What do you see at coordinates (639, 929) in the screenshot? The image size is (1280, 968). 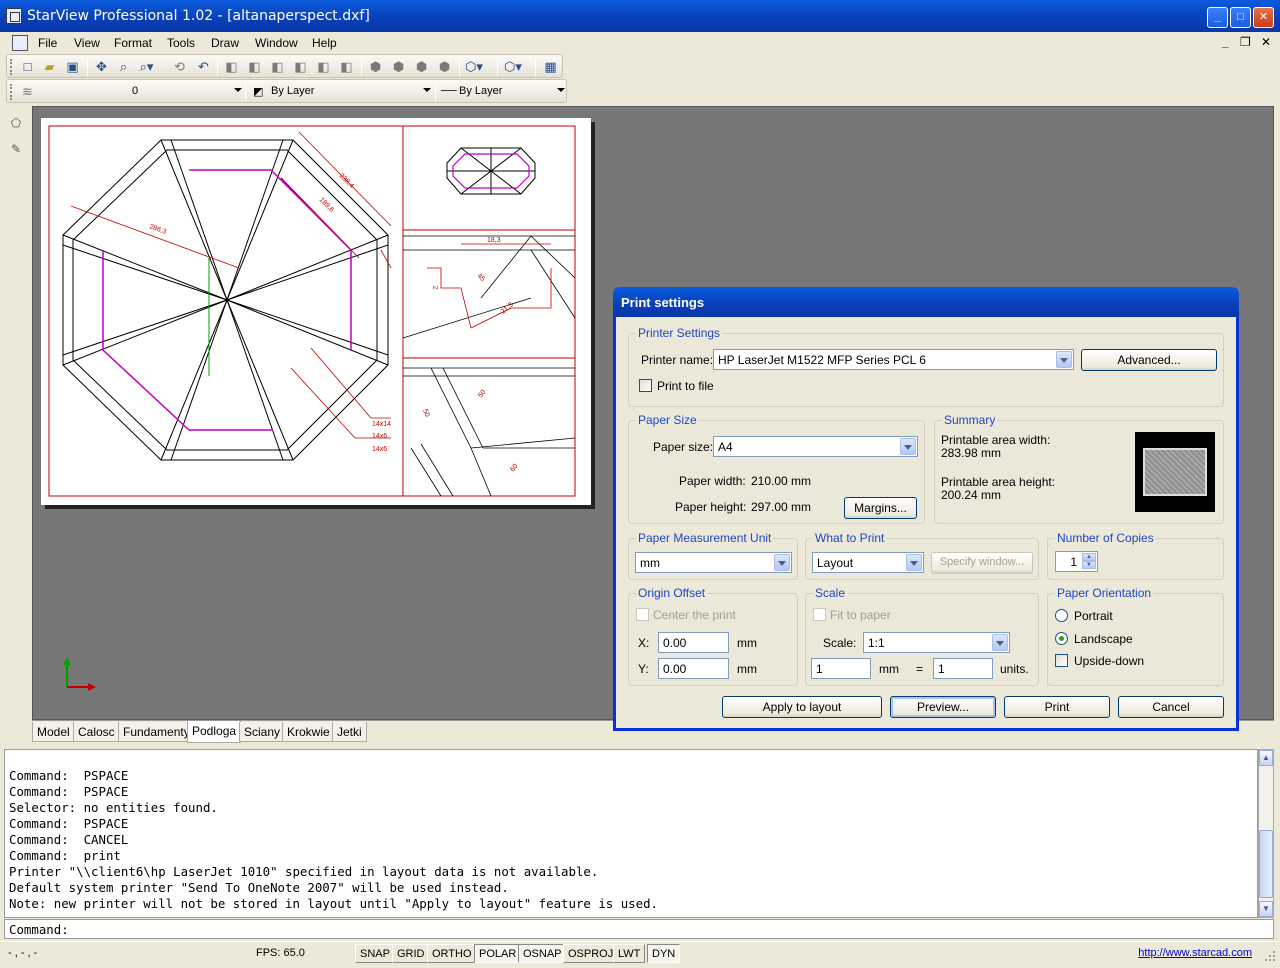 I see `command-input: Command:` at bounding box center [639, 929].